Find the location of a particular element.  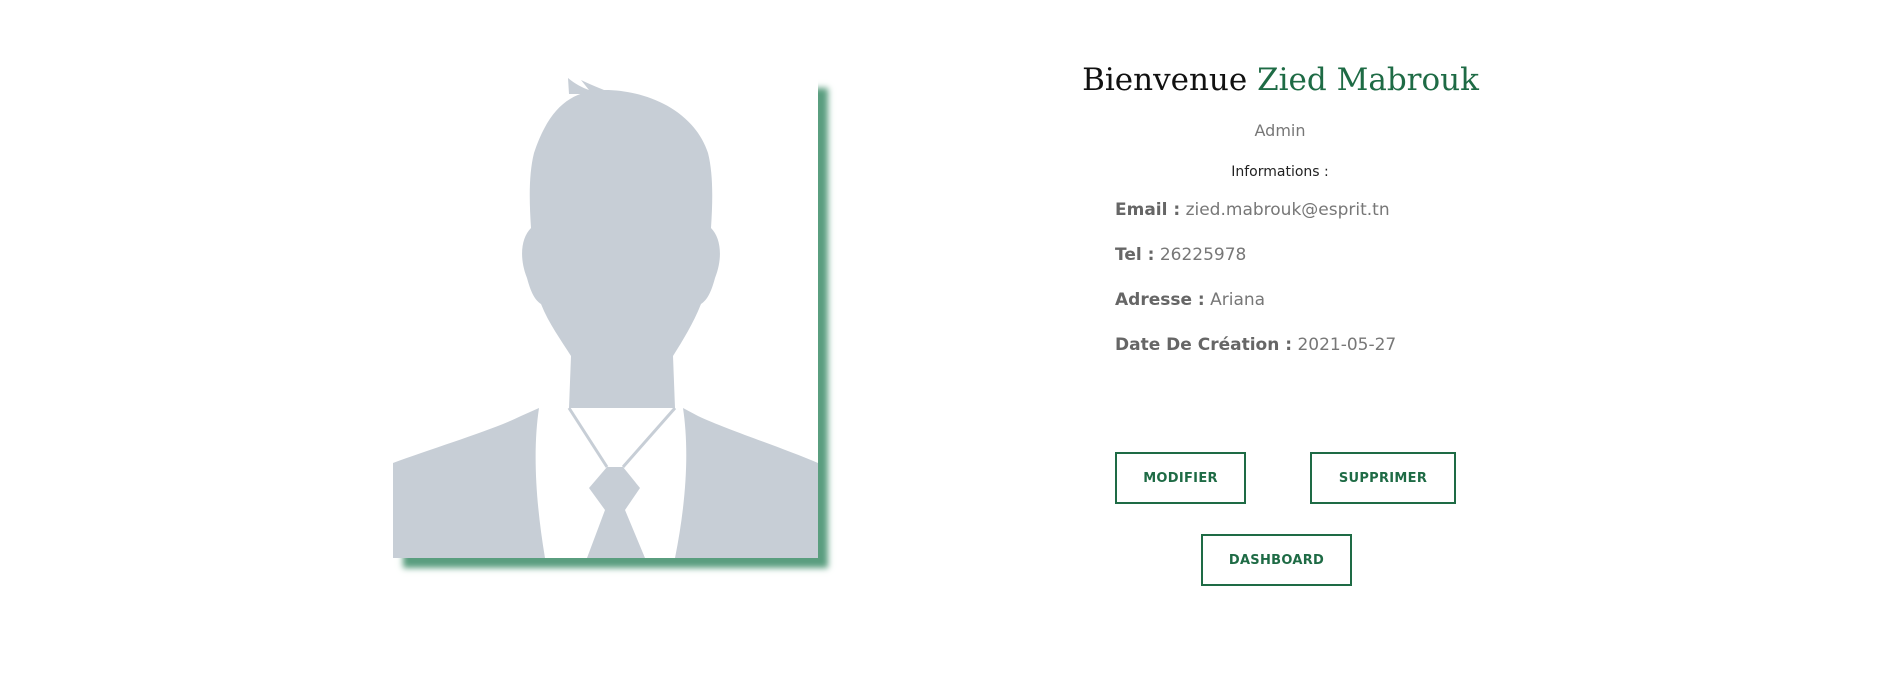

tel-label: Tel : is located at coordinates (1135, 255).